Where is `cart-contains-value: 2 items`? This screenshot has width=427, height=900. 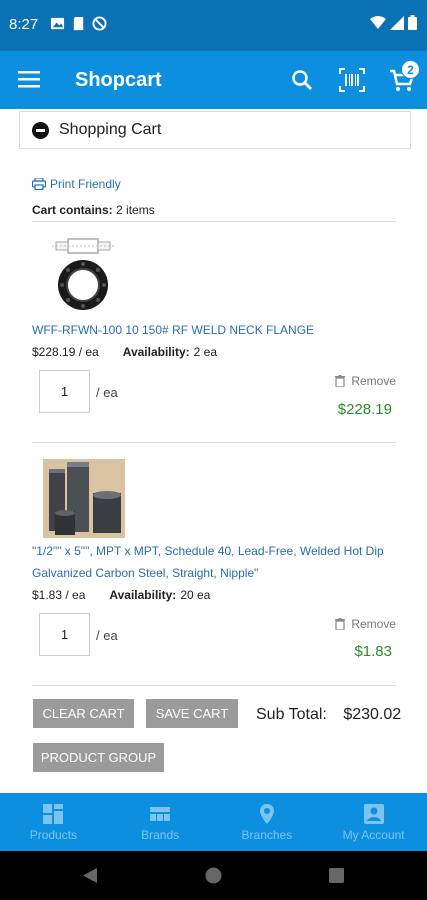 cart-contains-value: 2 items is located at coordinates (135, 210).